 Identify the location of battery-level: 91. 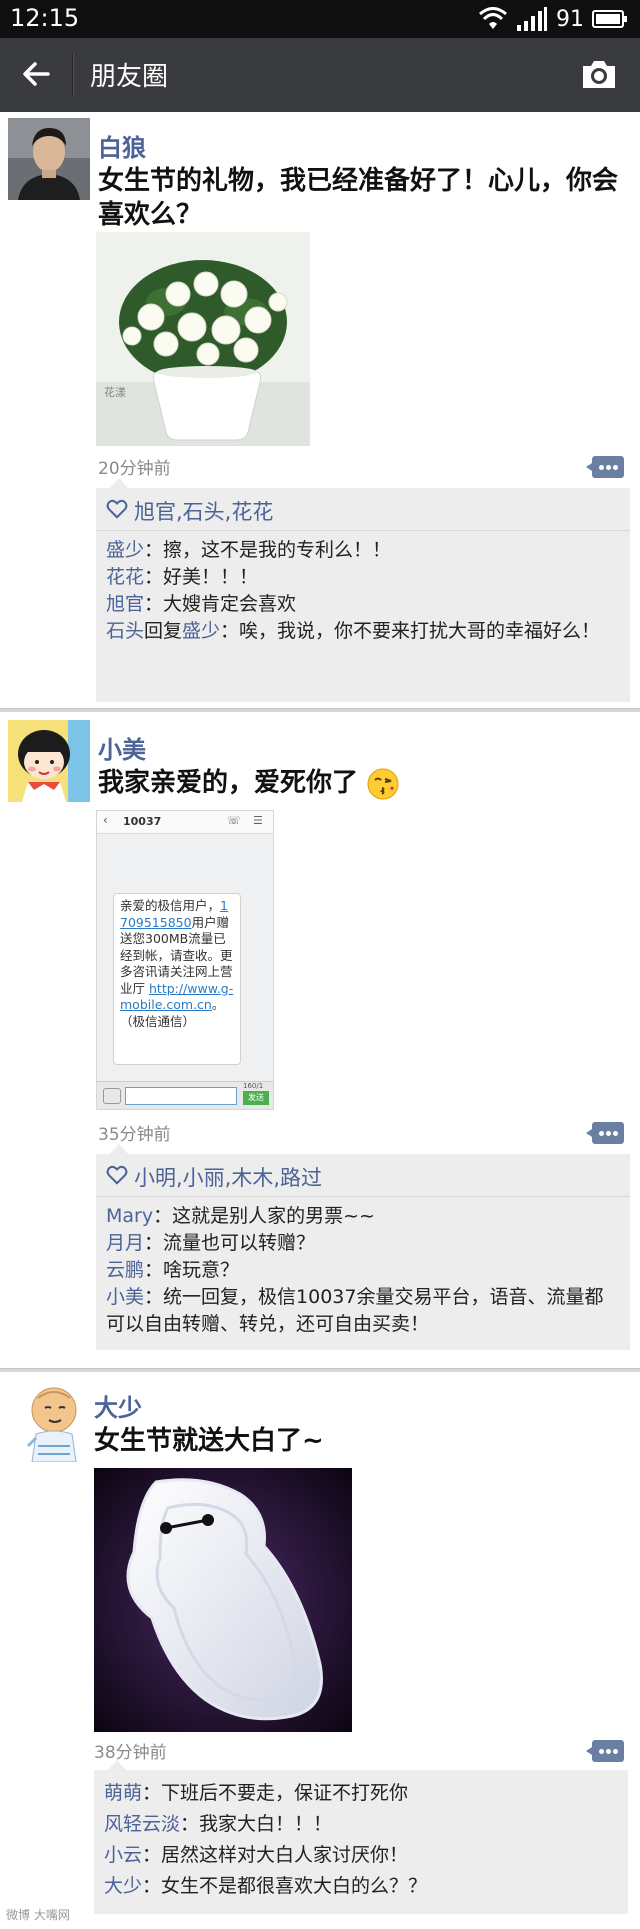
(570, 19).